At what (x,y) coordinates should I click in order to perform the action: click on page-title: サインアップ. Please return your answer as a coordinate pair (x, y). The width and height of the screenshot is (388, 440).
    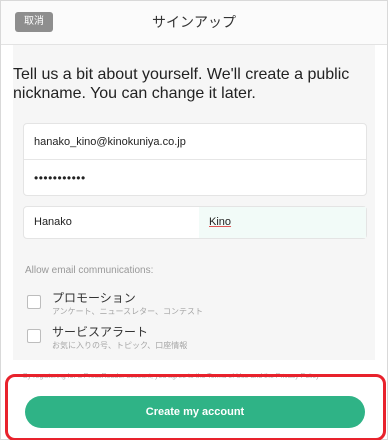
    Looking at the image, I should click on (194, 23).